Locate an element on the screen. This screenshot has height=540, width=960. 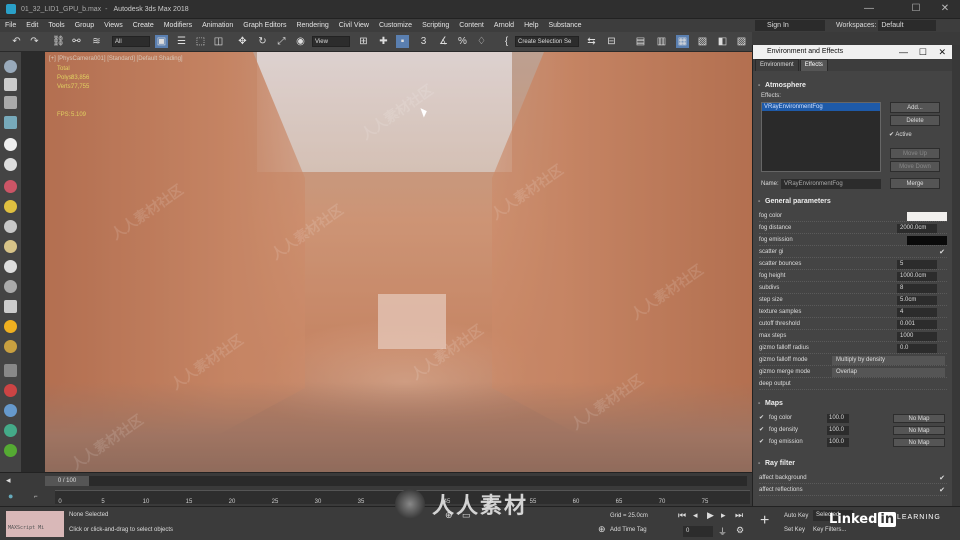
angle-snap-icon: ∡ is located at coordinates (443, 41).